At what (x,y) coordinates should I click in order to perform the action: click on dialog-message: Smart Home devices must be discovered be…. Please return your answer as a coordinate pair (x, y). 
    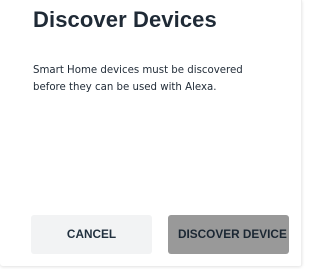
    Looking at the image, I should click on (138, 79).